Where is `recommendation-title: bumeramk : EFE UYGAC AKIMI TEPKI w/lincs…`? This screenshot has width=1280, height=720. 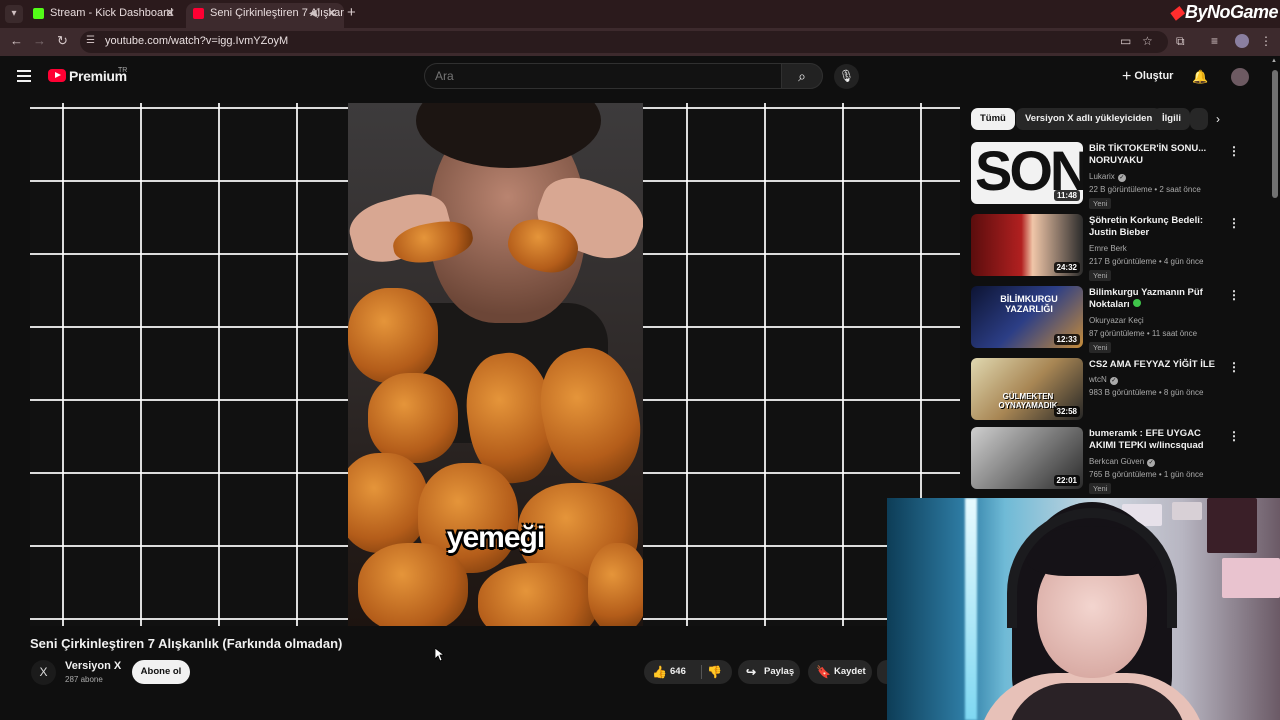 recommendation-title: bumeramk : EFE UYGAC AKIMI TEPKI w/lincs… is located at coordinates (1155, 440).